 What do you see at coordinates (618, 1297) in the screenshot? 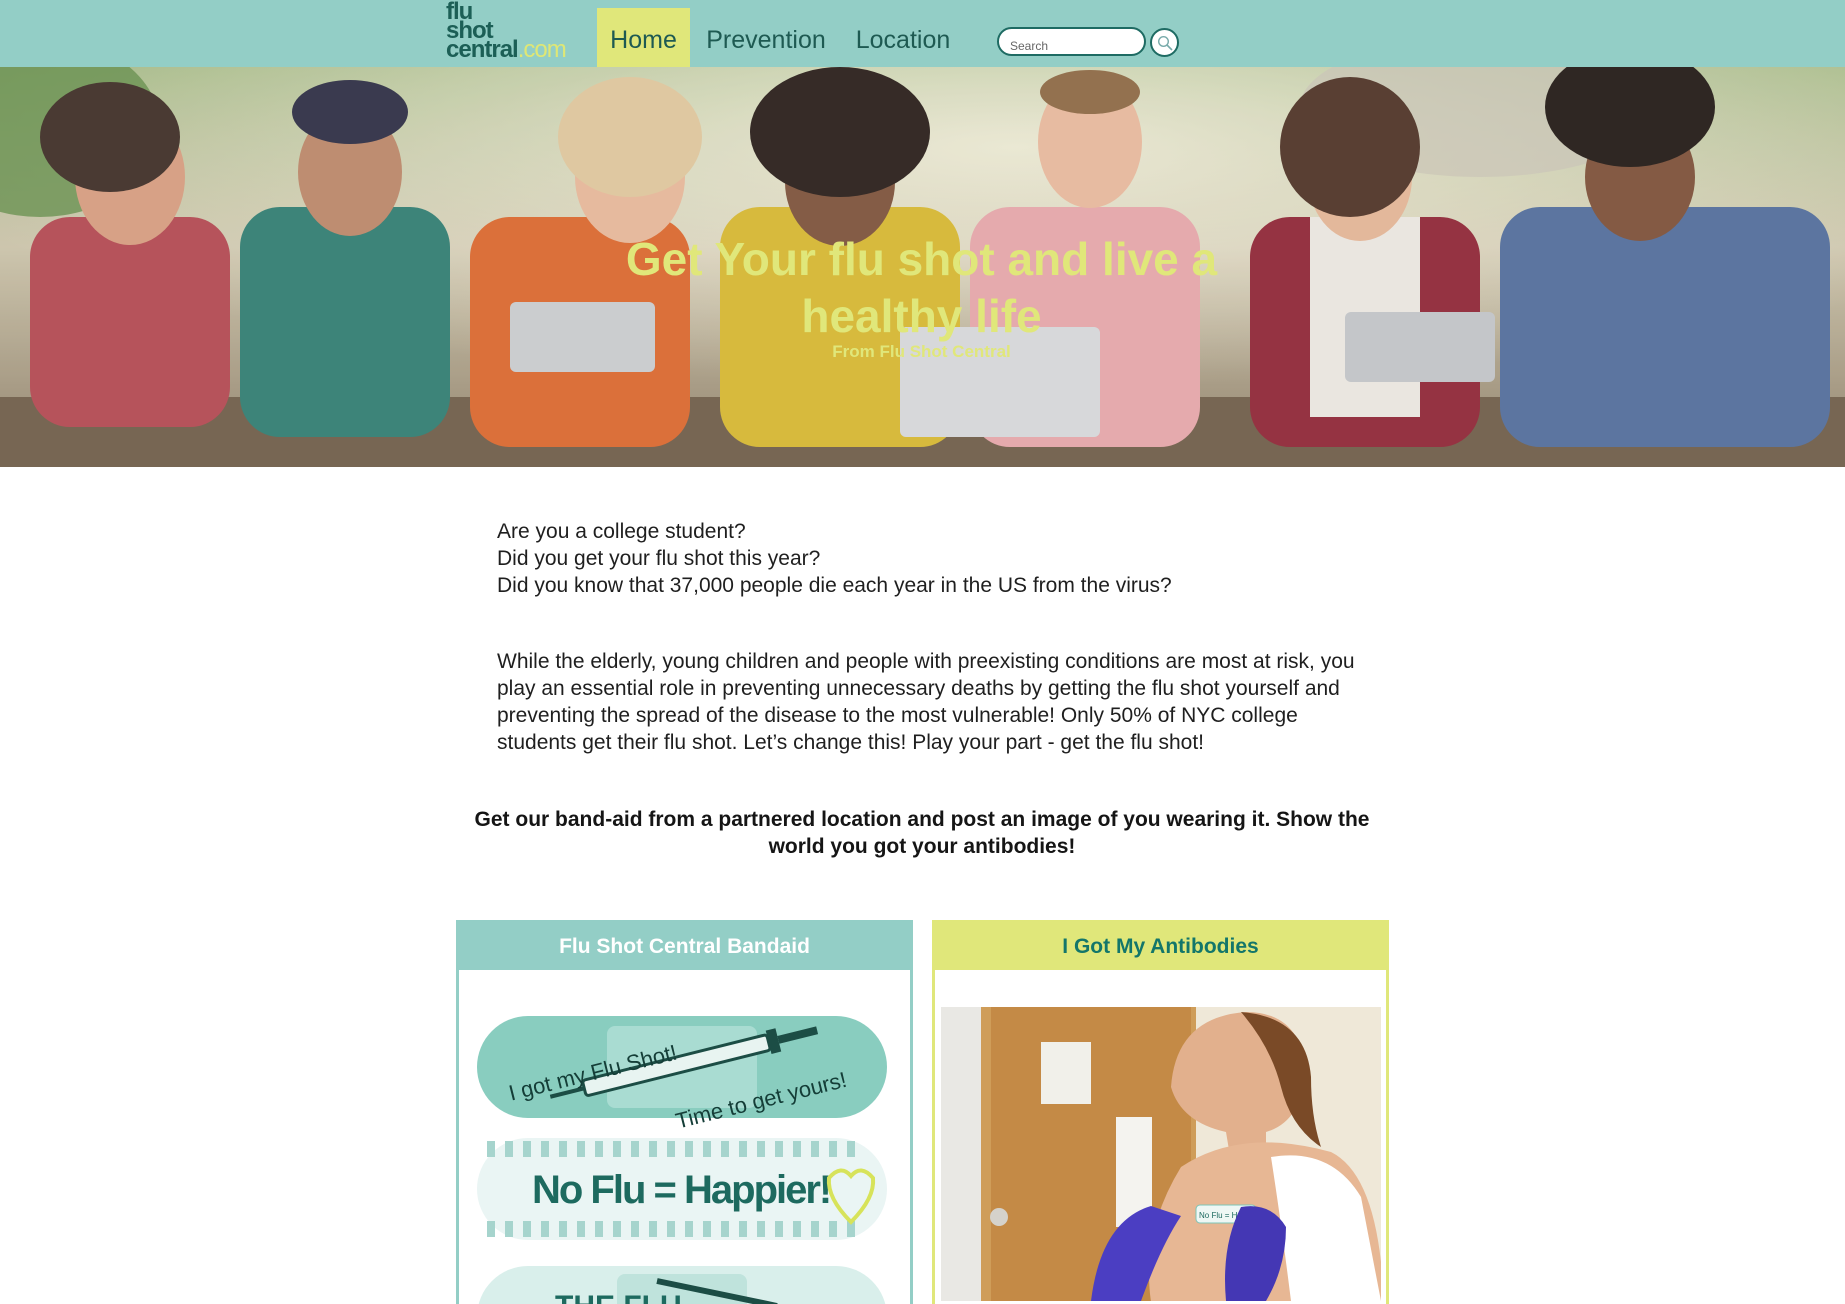
I see `bandaid-3-text: THE FLU` at bounding box center [618, 1297].